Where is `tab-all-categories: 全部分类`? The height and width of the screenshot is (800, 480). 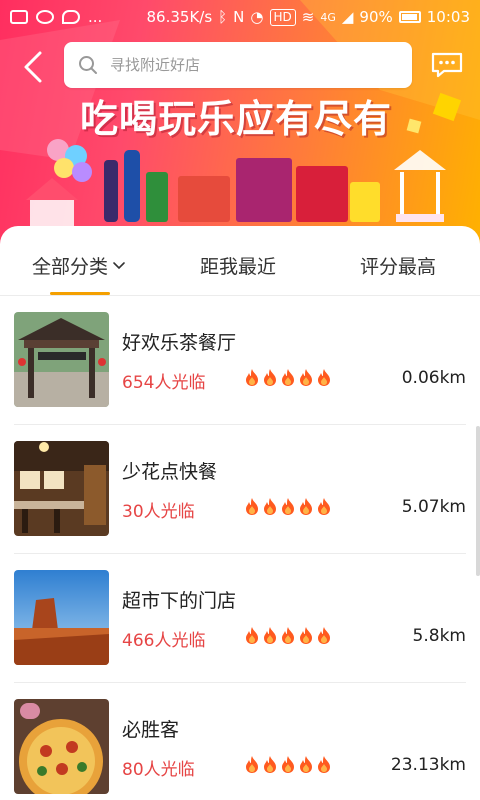
tab-all-categories: 全部分类 is located at coordinates (79, 265).